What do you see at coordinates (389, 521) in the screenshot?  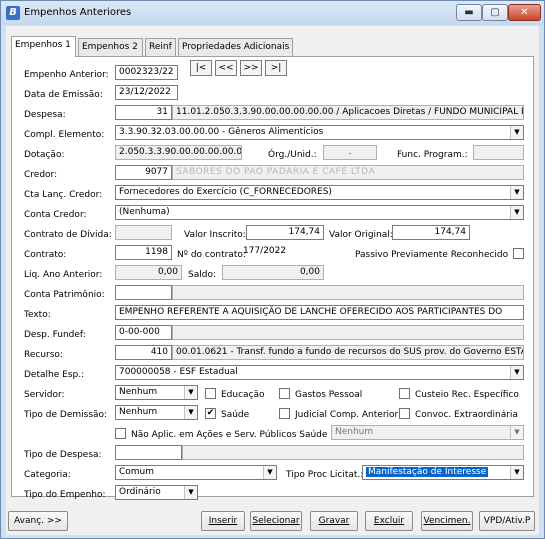 I see `excluir-button: Excluir` at bounding box center [389, 521].